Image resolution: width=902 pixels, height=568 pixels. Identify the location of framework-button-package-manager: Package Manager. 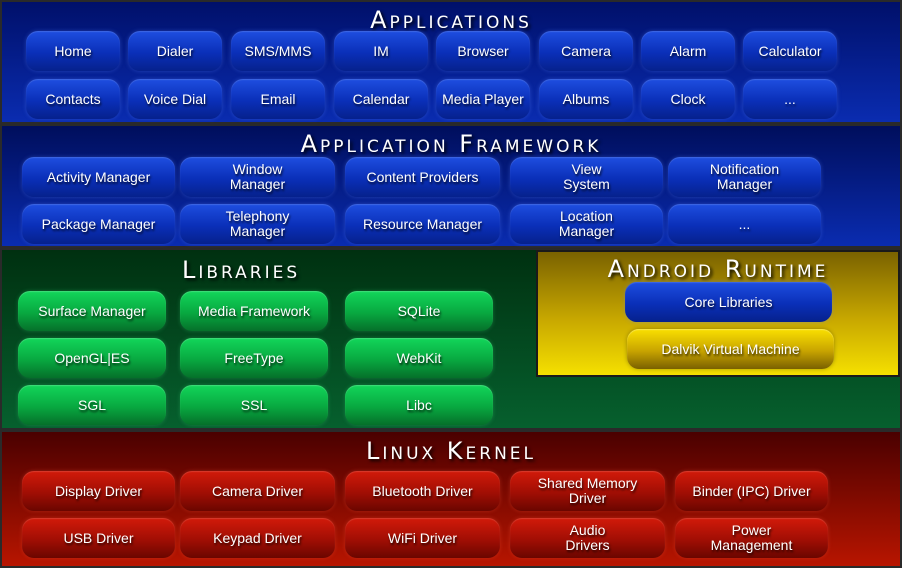
(98, 224).